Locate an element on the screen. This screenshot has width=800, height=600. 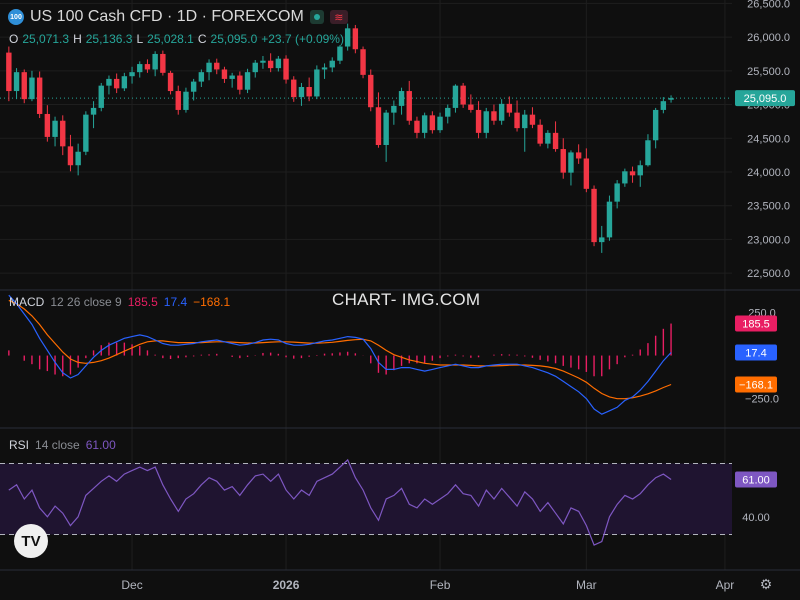
price-axis-tick: 23,500.0 is located at coordinates (768, 207).